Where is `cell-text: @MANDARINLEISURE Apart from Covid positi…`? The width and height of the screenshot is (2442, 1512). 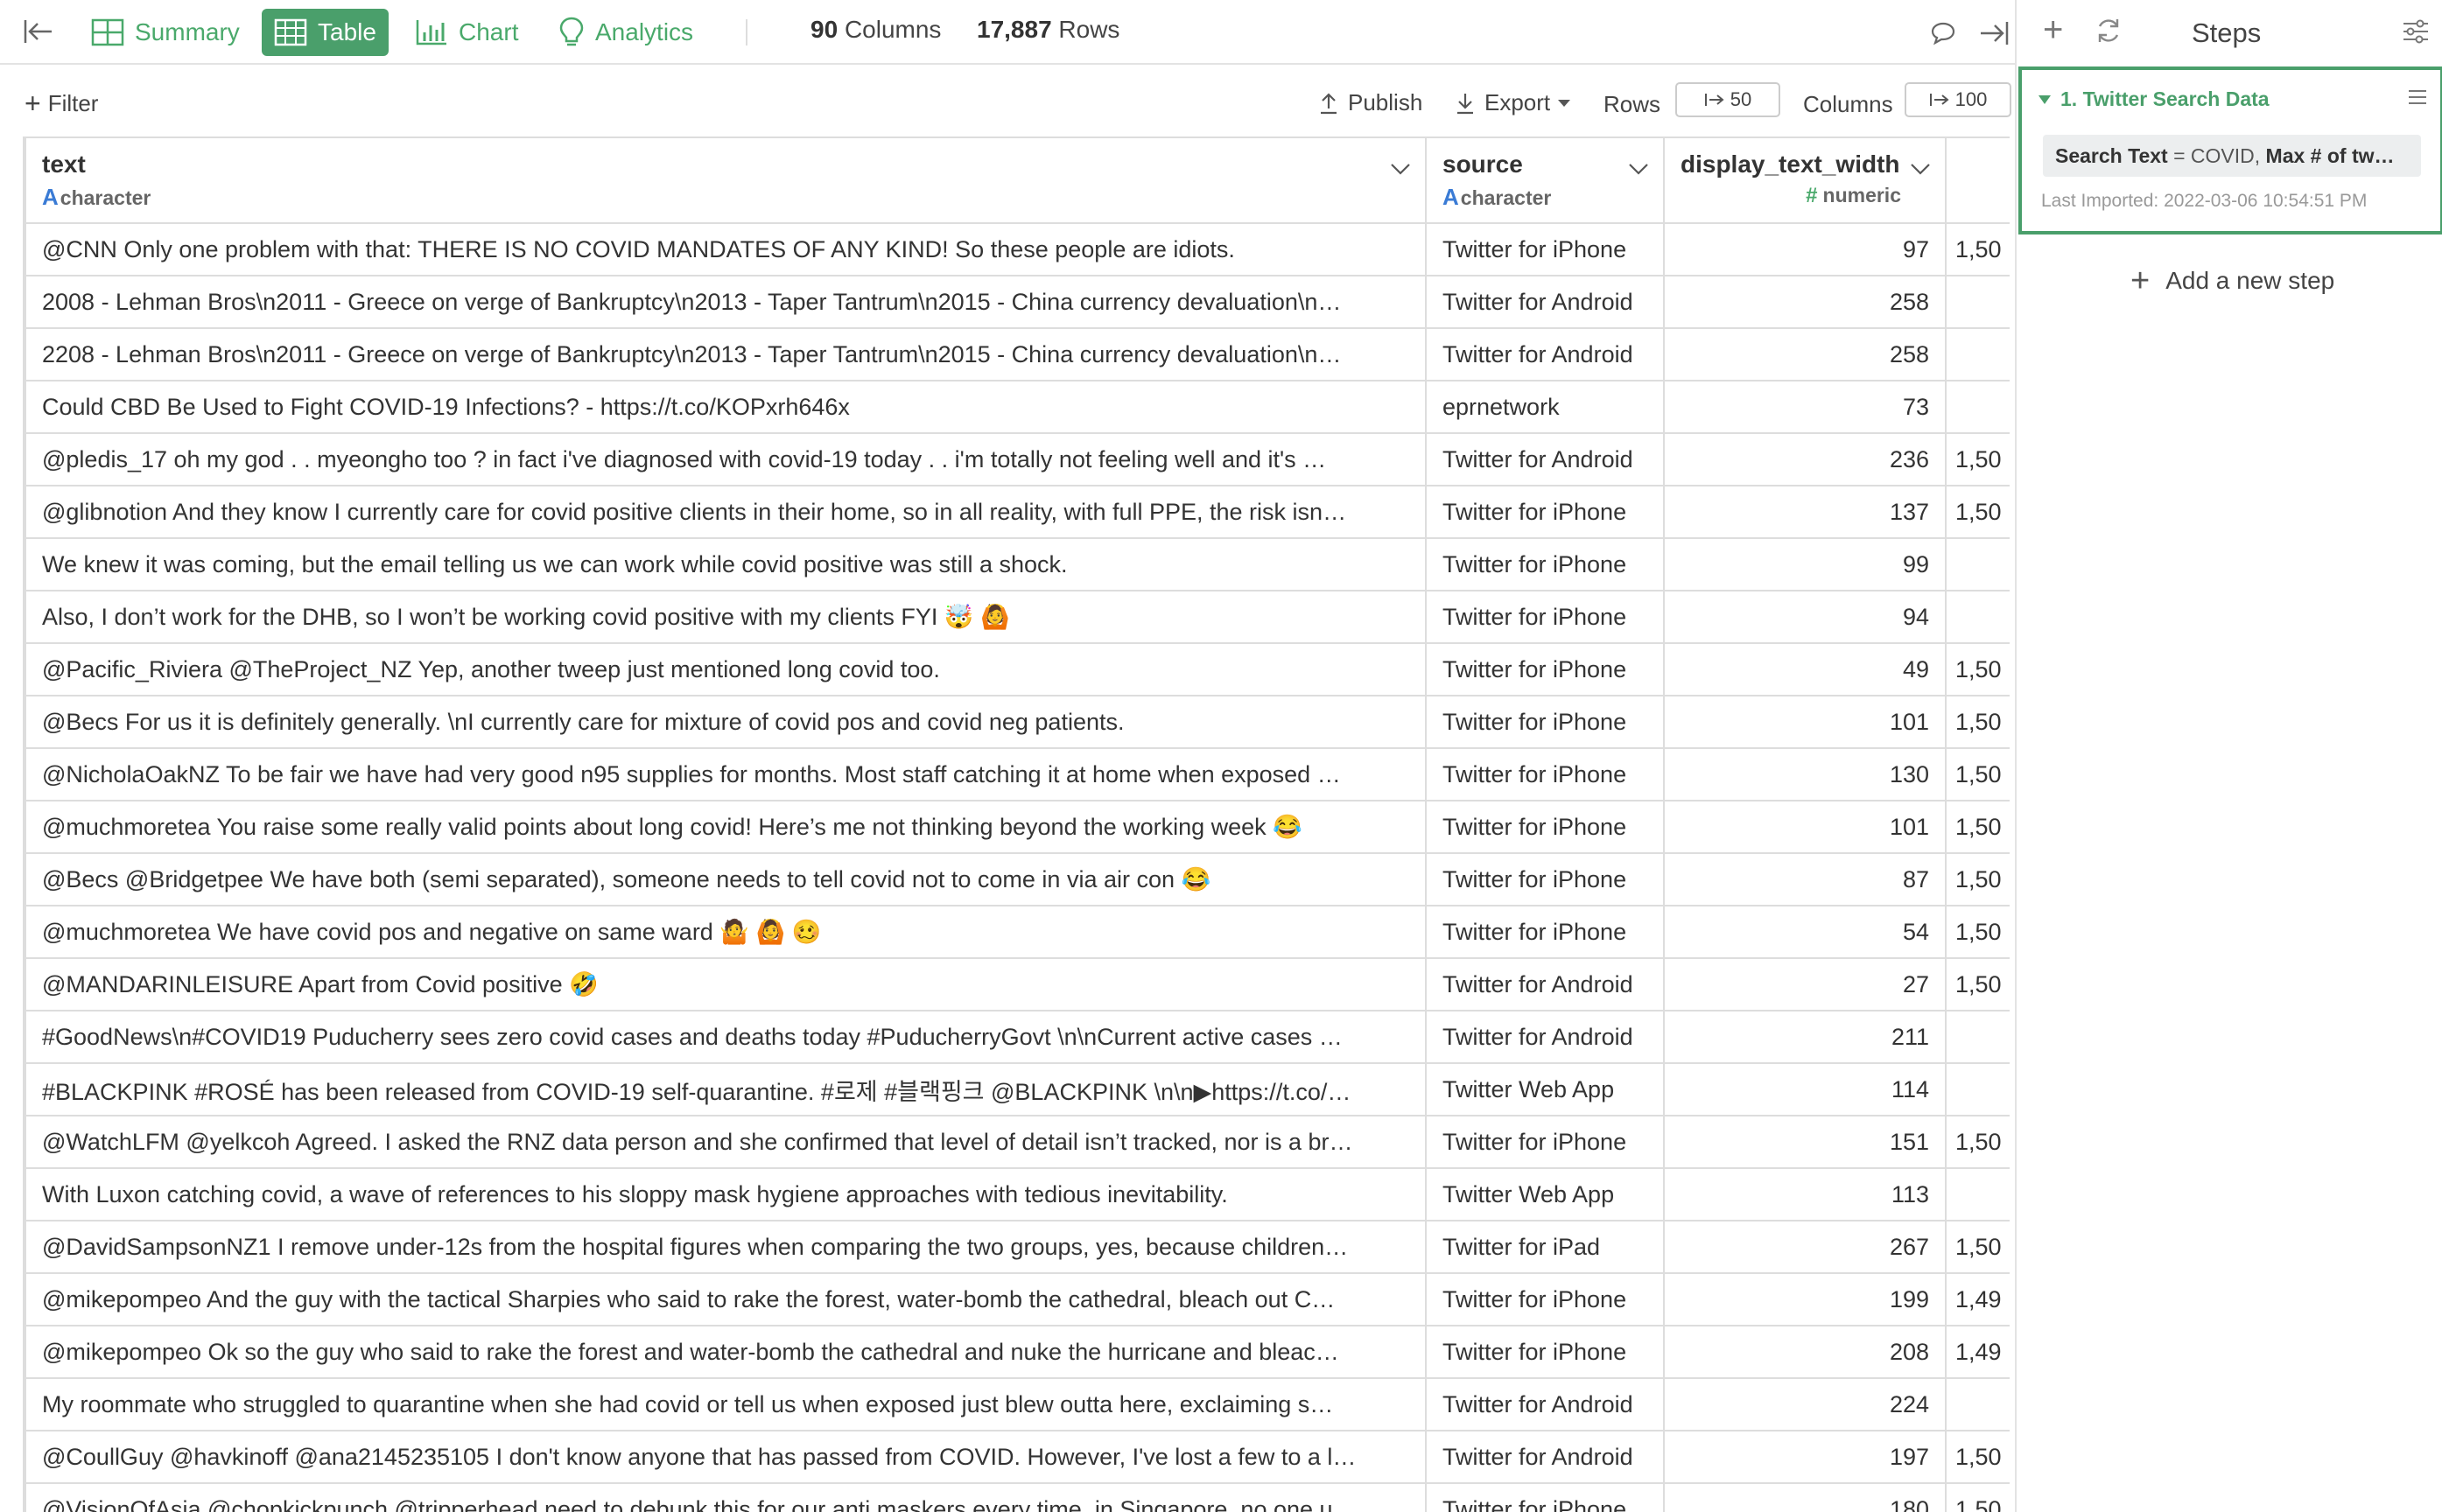
cell-text: @MANDARINLEISURE Apart from Covid positi… is located at coordinates (726, 984).